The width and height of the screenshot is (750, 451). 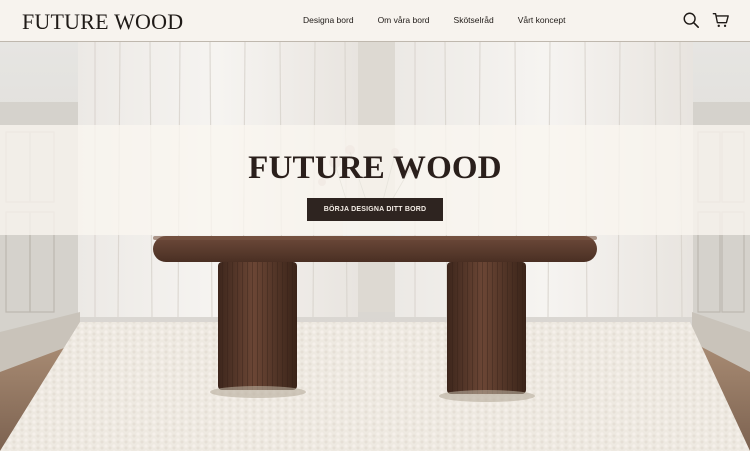 I want to click on header-icons, so click(x=706, y=20).